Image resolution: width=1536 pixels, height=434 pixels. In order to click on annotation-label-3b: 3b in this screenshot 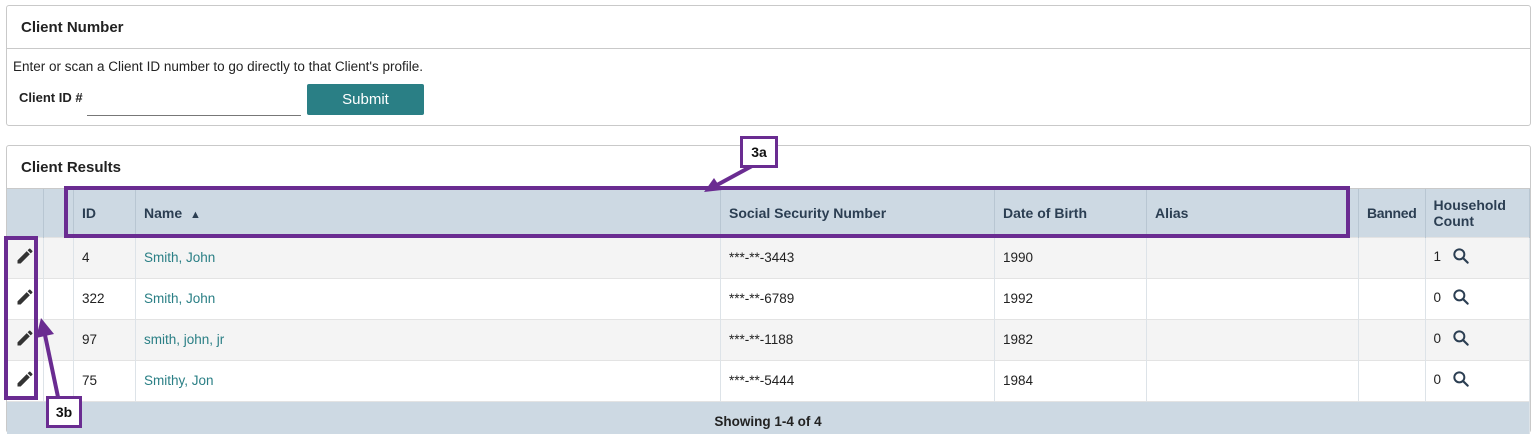, I will do `click(64, 412)`.